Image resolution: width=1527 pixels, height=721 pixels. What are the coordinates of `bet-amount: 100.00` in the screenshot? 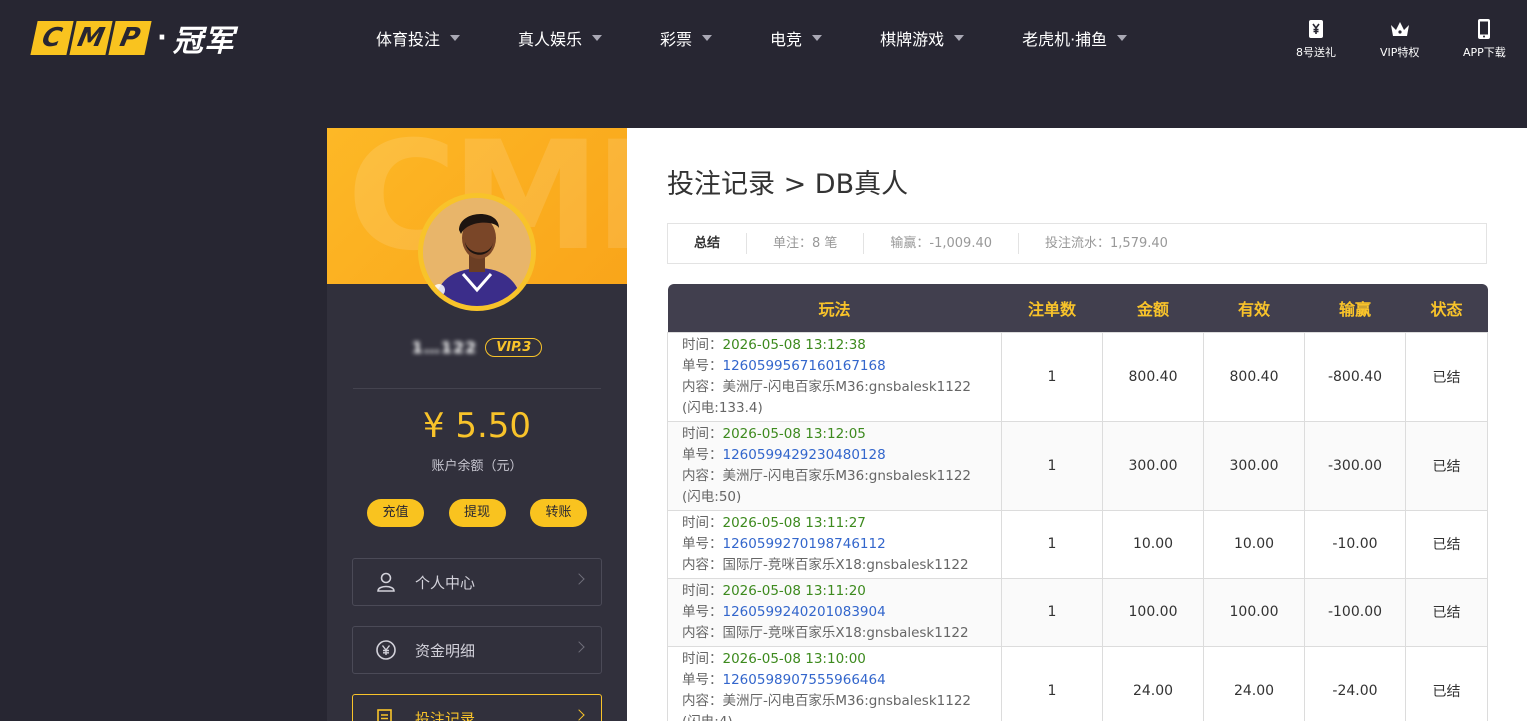 It's located at (1153, 612).